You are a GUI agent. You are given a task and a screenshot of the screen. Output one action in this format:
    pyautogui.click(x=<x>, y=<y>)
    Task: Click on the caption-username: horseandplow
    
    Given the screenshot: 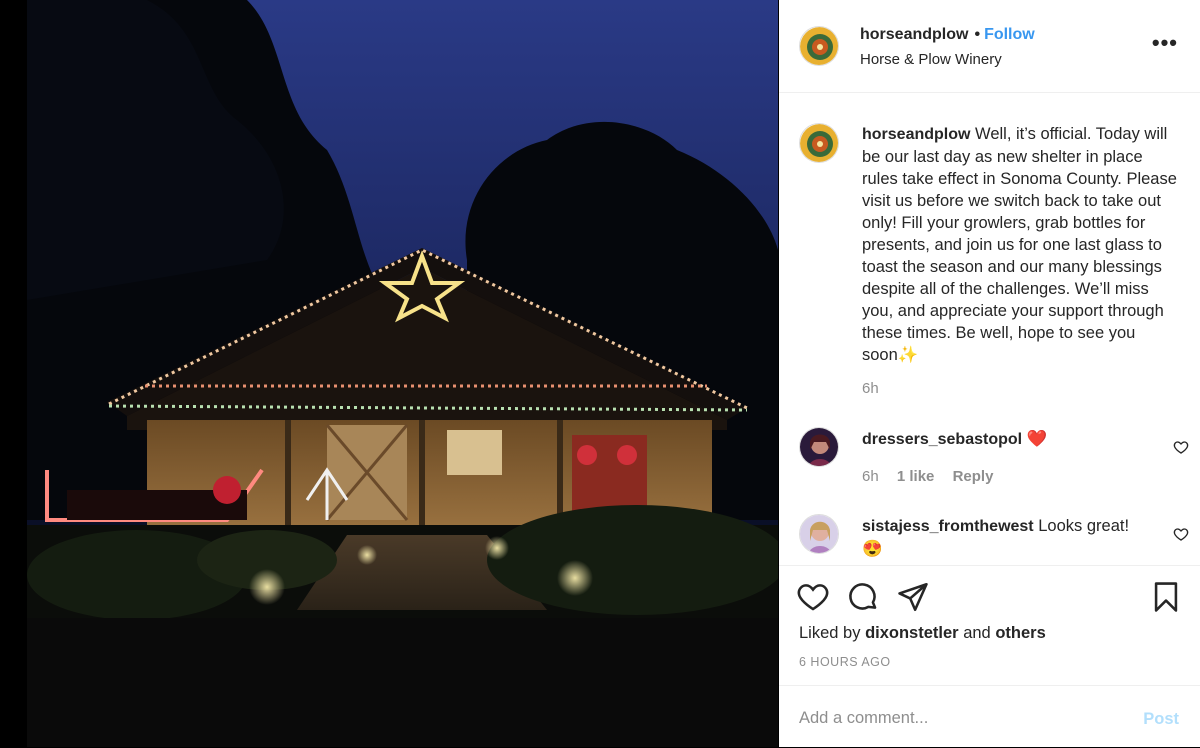 What is the action you would take?
    pyautogui.click(x=916, y=134)
    